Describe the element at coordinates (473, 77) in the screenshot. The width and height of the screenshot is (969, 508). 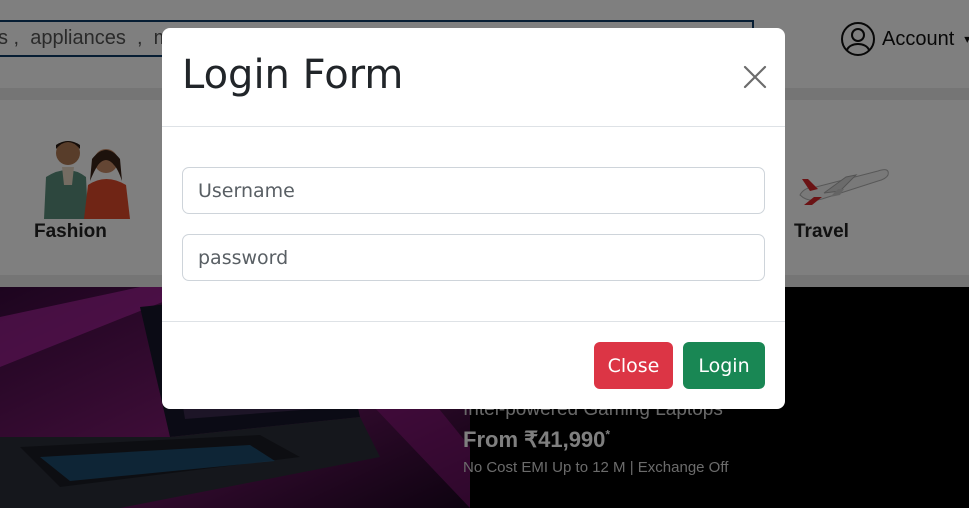
I see `modal-header: Login Form` at that location.